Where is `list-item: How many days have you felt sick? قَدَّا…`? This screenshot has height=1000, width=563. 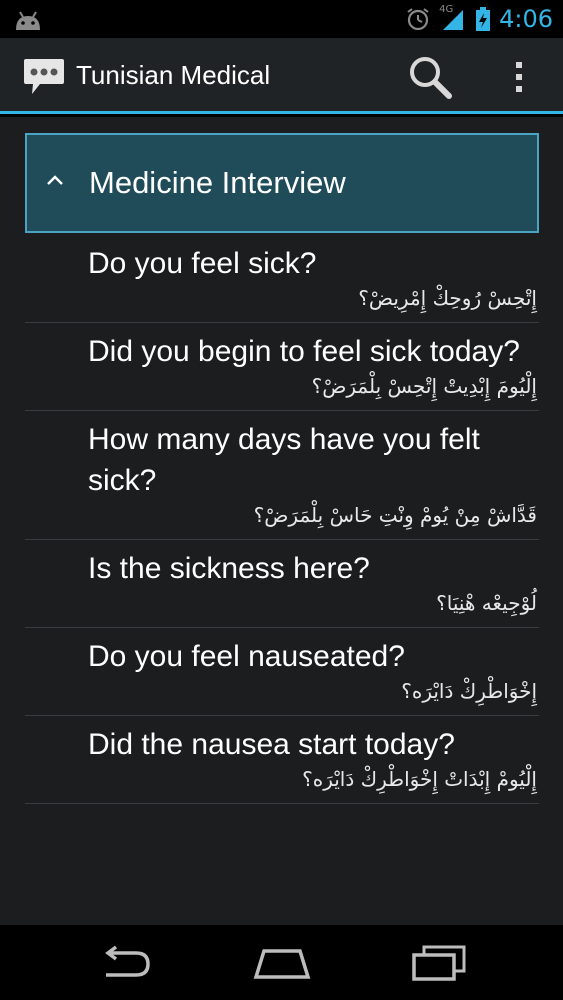 list-item: How many days have you felt sick? قَدَّا… is located at coordinates (282, 475).